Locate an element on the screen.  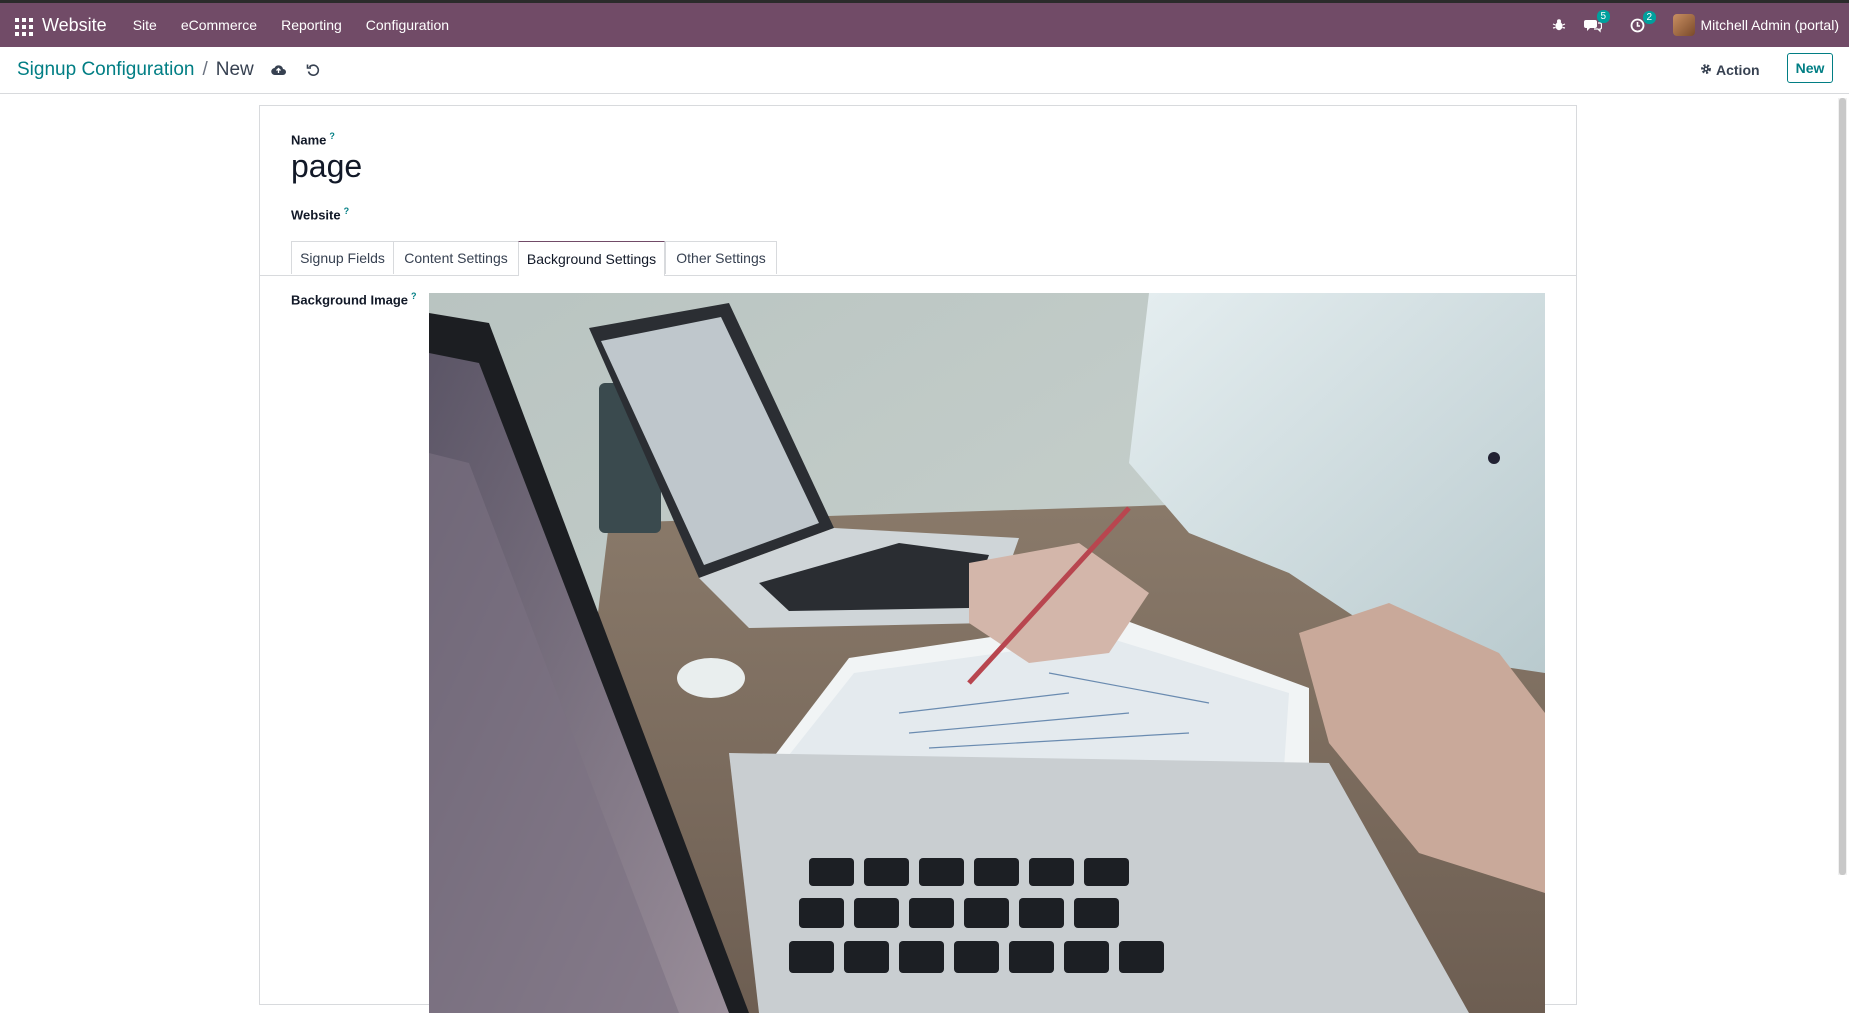
activities-badge: 2 is located at coordinates (1649, 17).